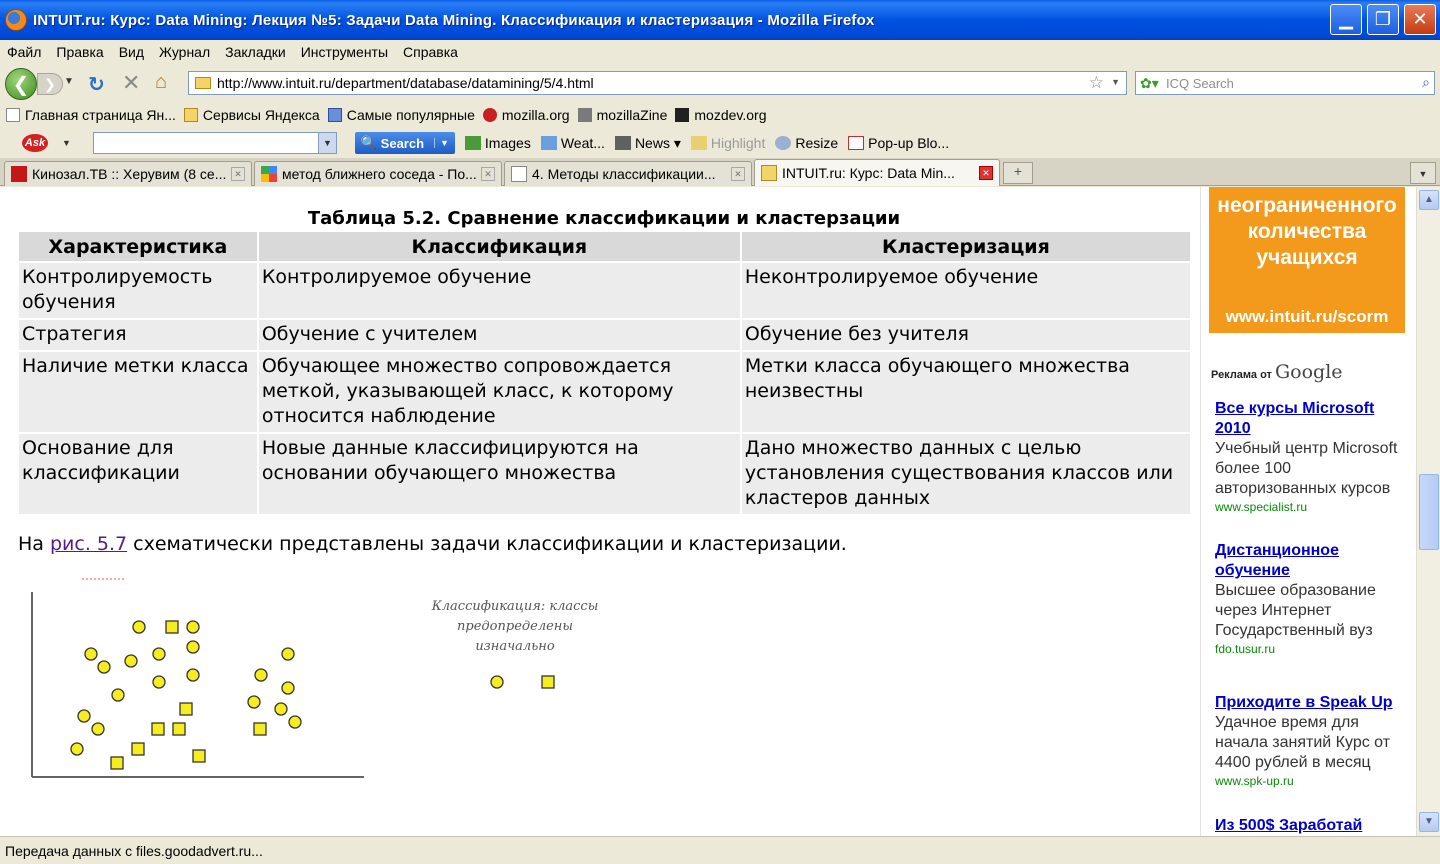  Describe the element at coordinates (497, 682) in the screenshot. I see `legend-circle` at that location.